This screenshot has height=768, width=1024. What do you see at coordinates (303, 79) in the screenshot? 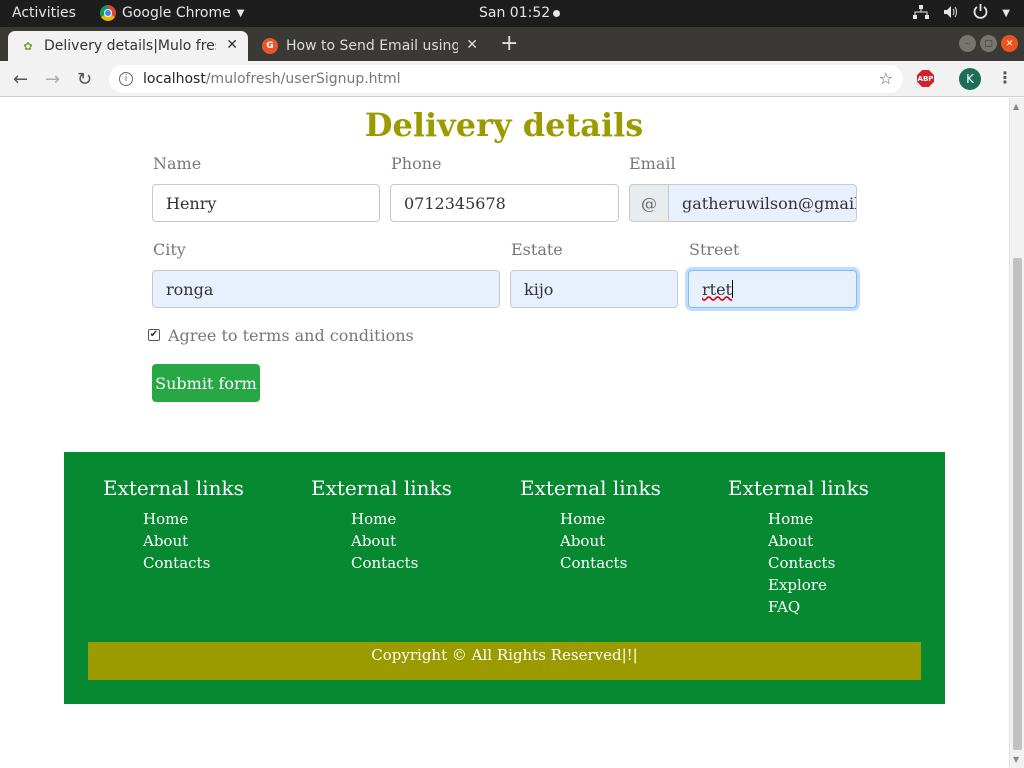
I see `url-path: /mulofresh/userSignup.html` at bounding box center [303, 79].